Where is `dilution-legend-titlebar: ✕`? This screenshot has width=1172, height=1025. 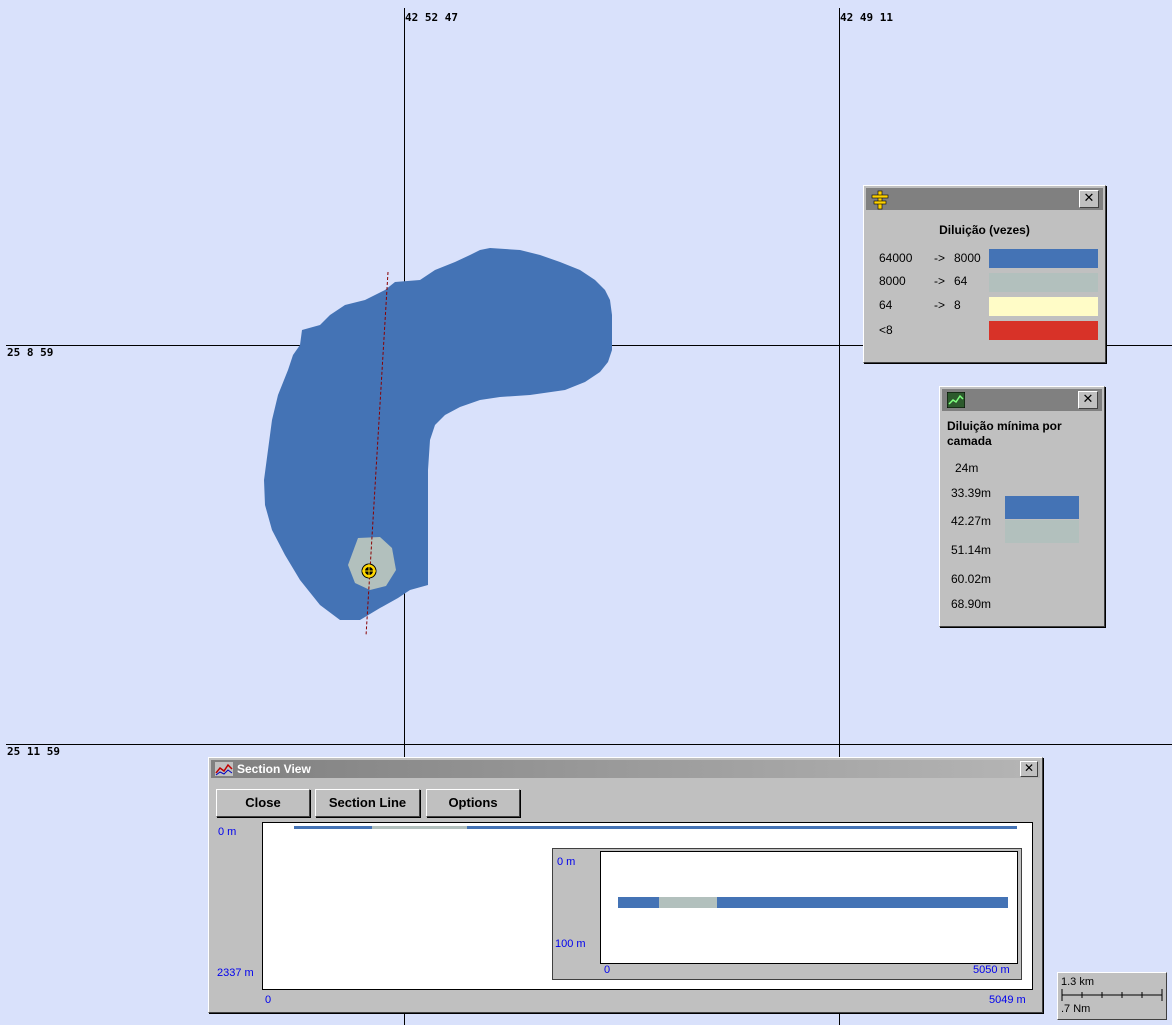
dilution-legend-titlebar: ✕ is located at coordinates (984, 199).